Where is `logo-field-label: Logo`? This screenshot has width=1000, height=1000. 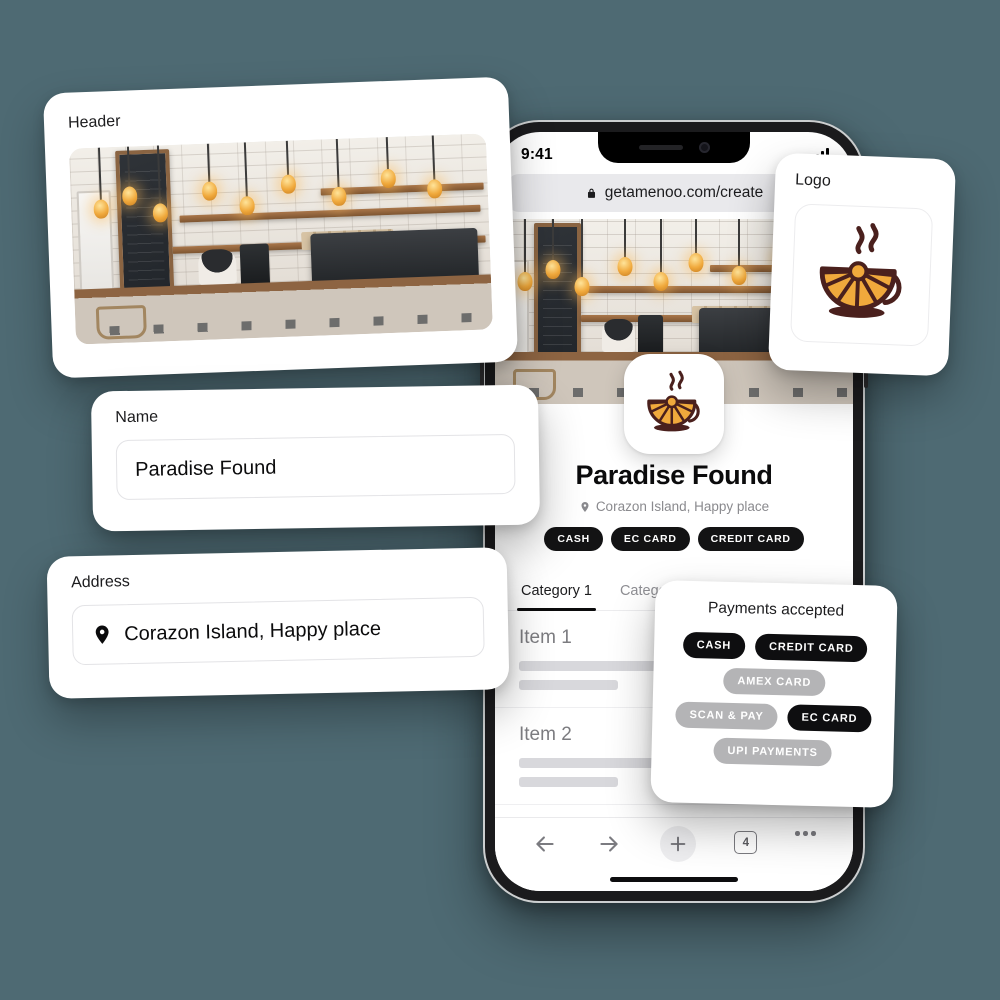
logo-field-label: Logo is located at coordinates (813, 180).